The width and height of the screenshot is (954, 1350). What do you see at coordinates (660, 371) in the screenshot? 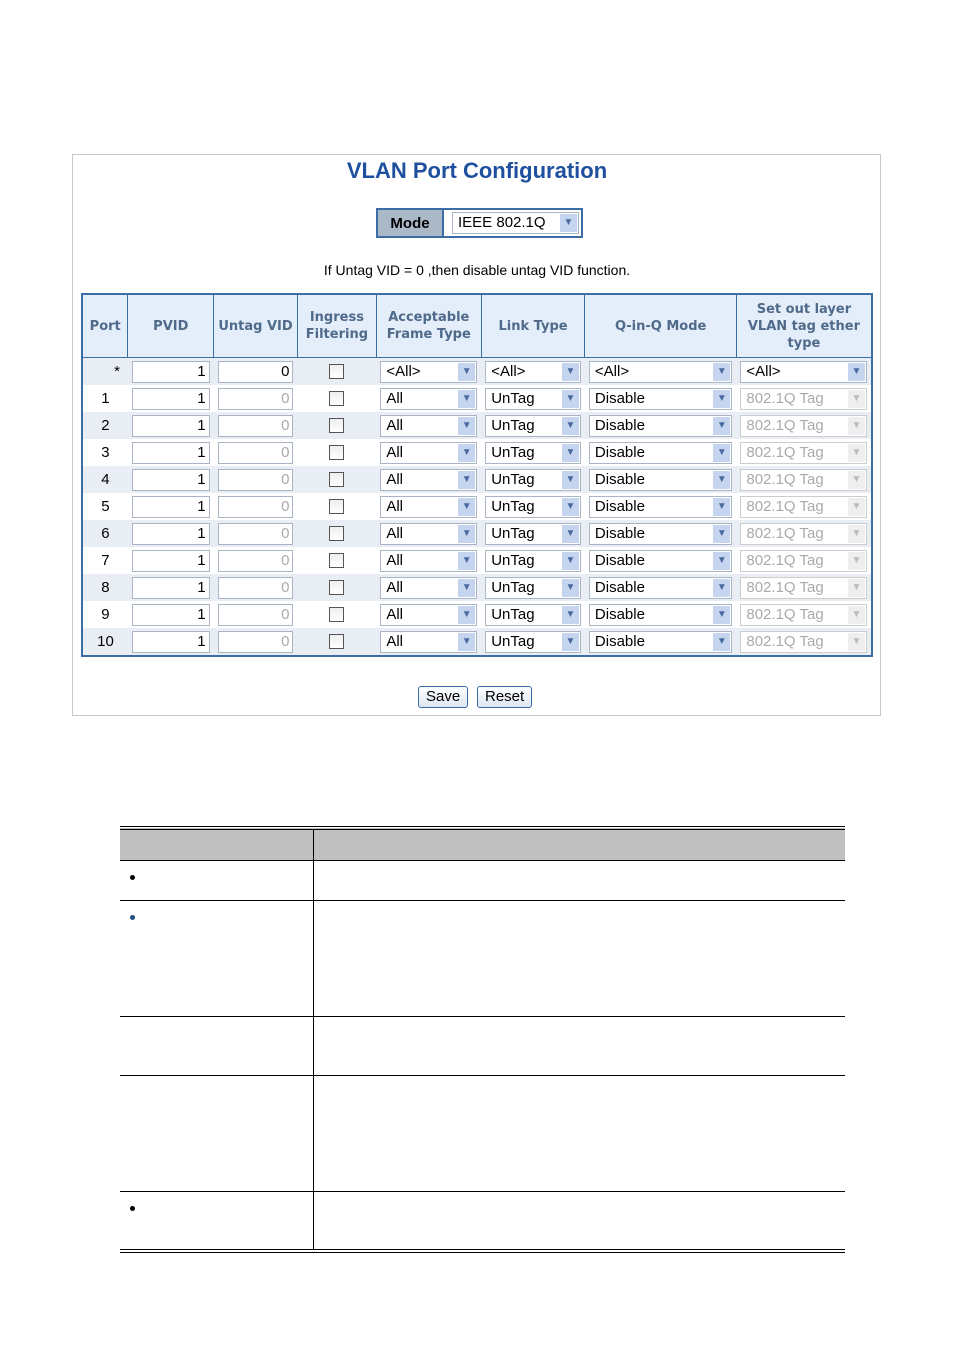
I see `qinq-mode-select: <All> ▼` at bounding box center [660, 371].